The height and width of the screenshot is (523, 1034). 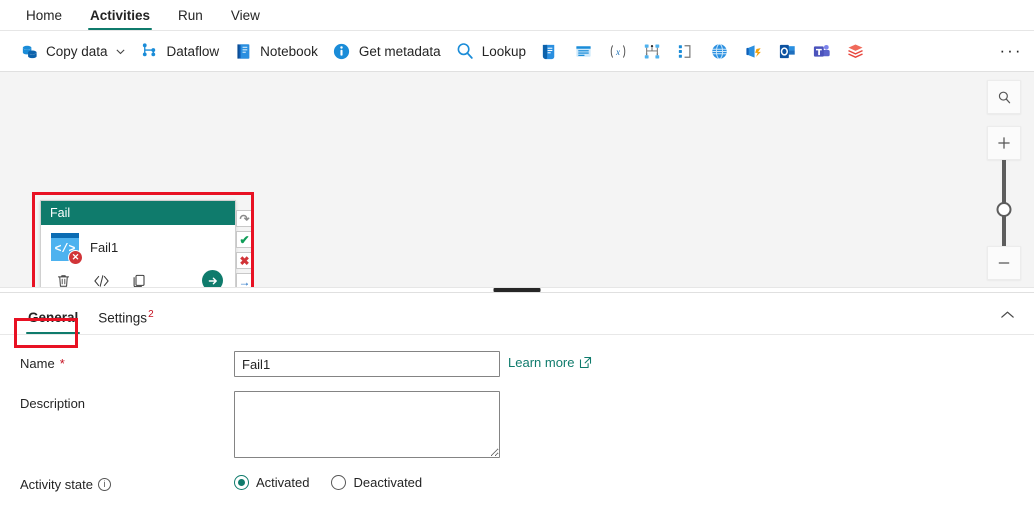 I want to click on description-label-text: Description, so click(x=53, y=403).